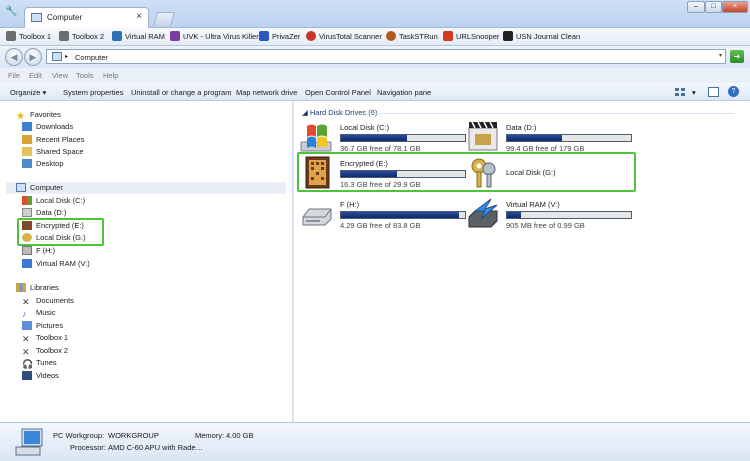  What do you see at coordinates (65, 17) in the screenshot?
I see `tab-title: Computer` at bounding box center [65, 17].